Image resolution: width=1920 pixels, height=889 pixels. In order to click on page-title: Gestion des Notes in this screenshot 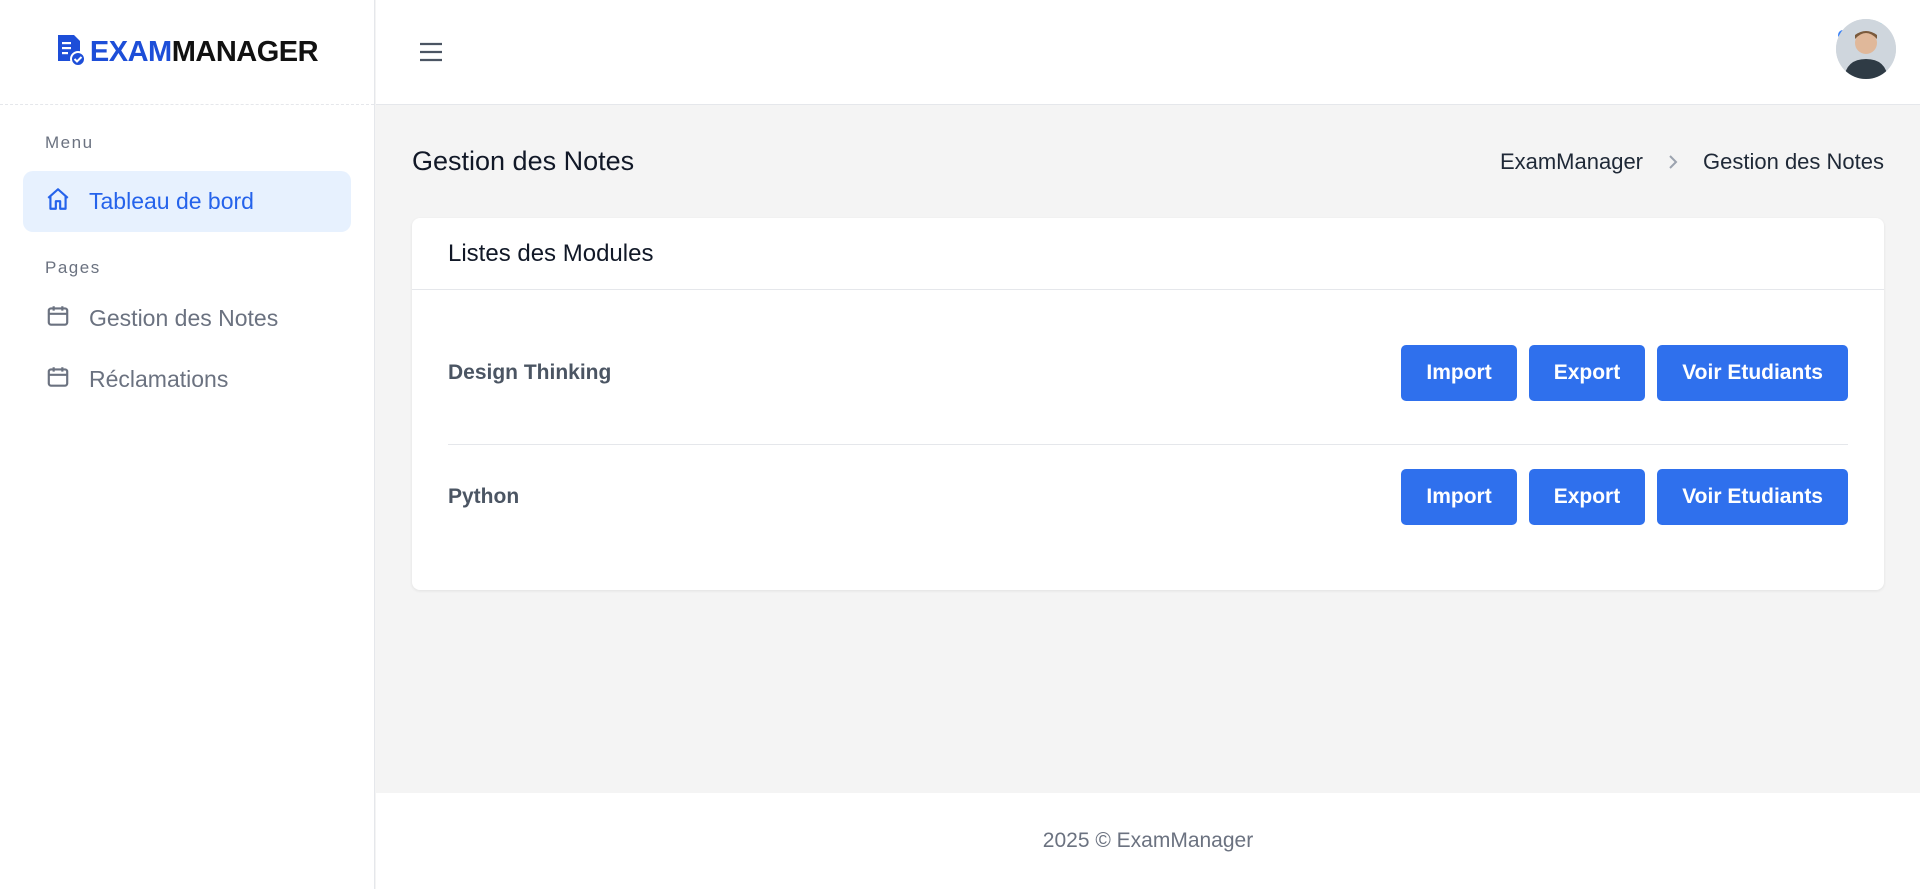, I will do `click(523, 161)`.